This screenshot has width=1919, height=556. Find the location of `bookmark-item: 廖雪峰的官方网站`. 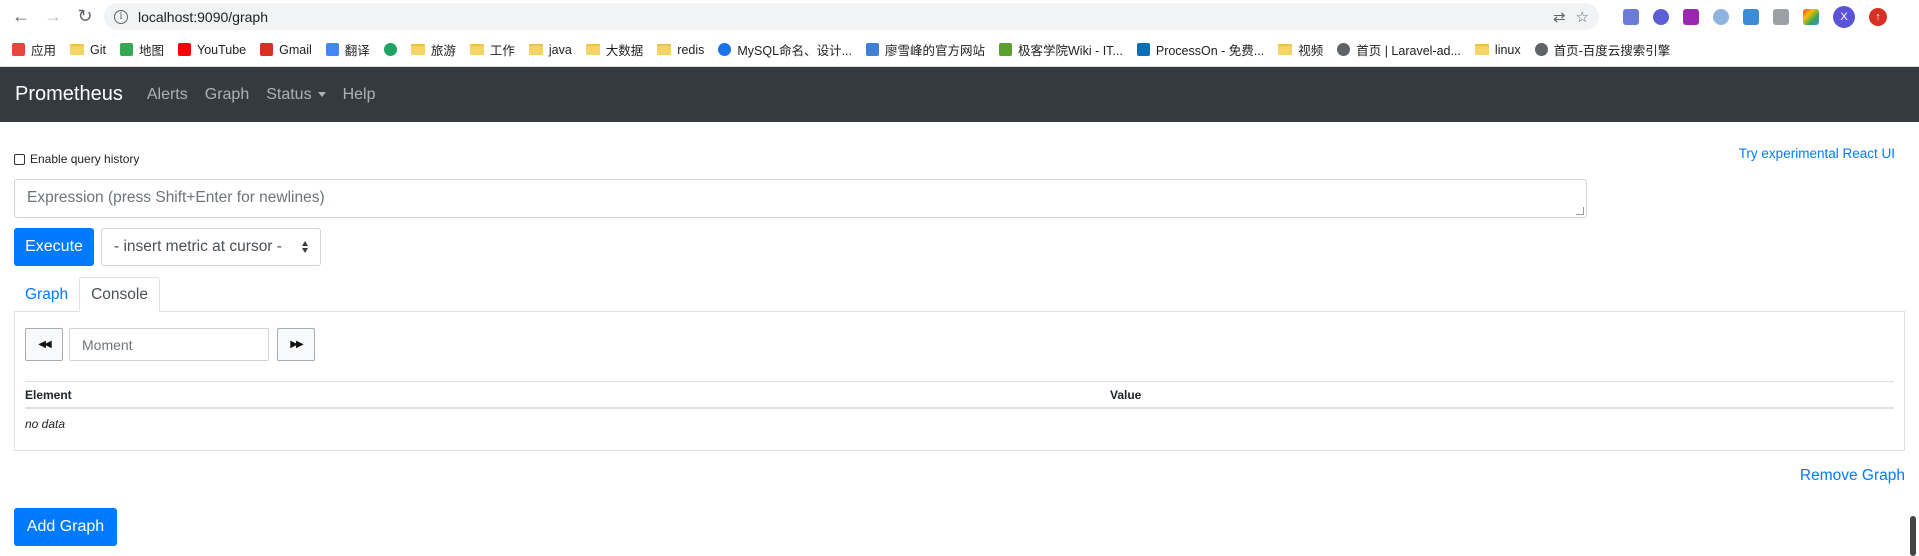

bookmark-item: 廖雪峰的官方网站 is located at coordinates (925, 49).